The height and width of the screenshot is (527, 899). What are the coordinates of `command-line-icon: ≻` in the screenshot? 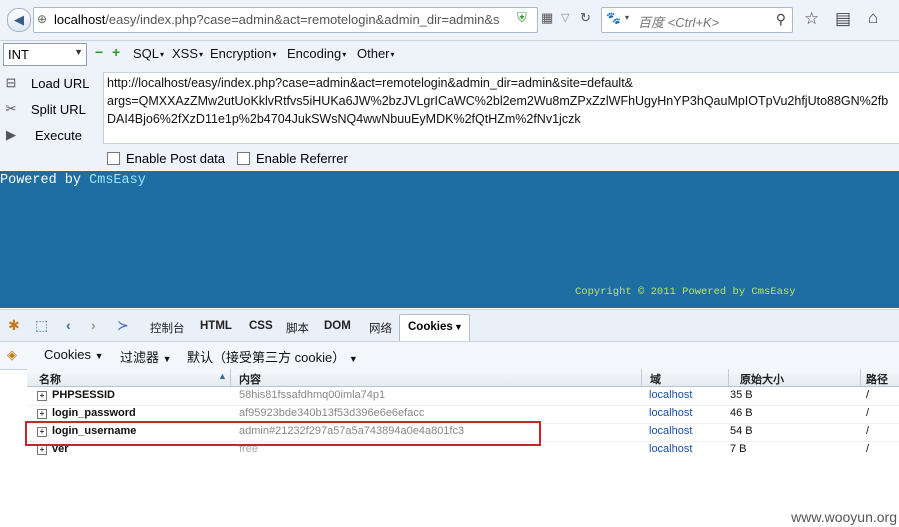 It's located at (123, 325).